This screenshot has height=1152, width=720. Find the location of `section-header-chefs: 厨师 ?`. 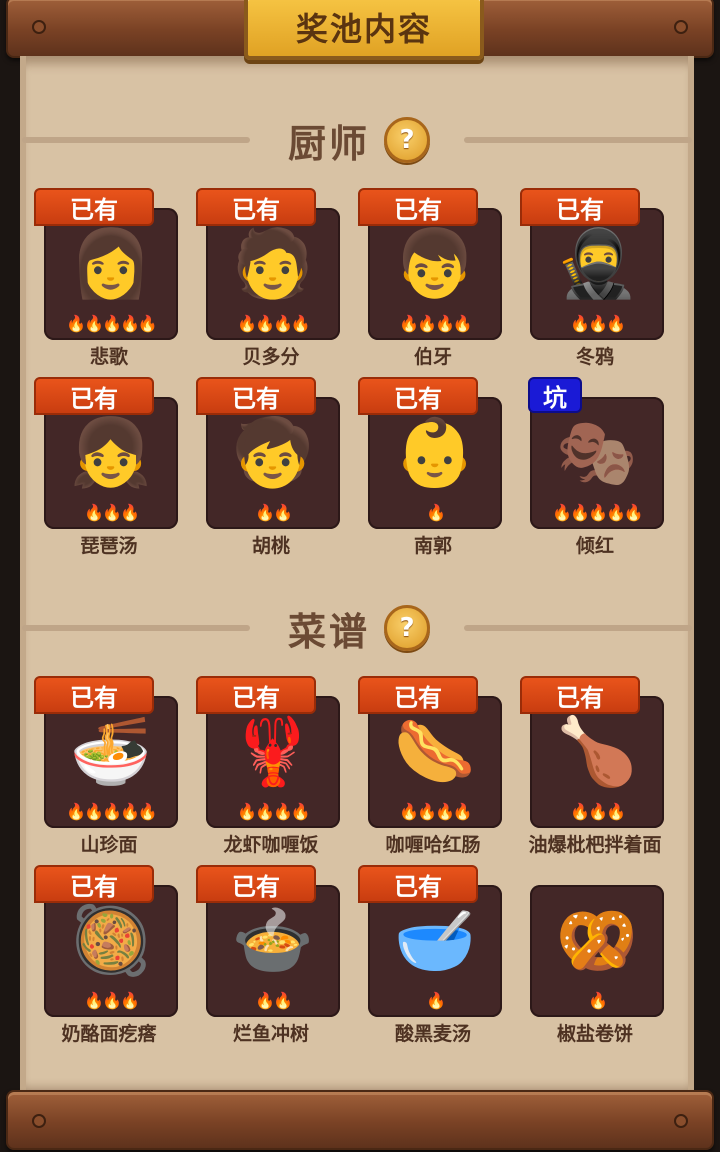

section-header-chefs: 厨师 ? is located at coordinates (357, 140).